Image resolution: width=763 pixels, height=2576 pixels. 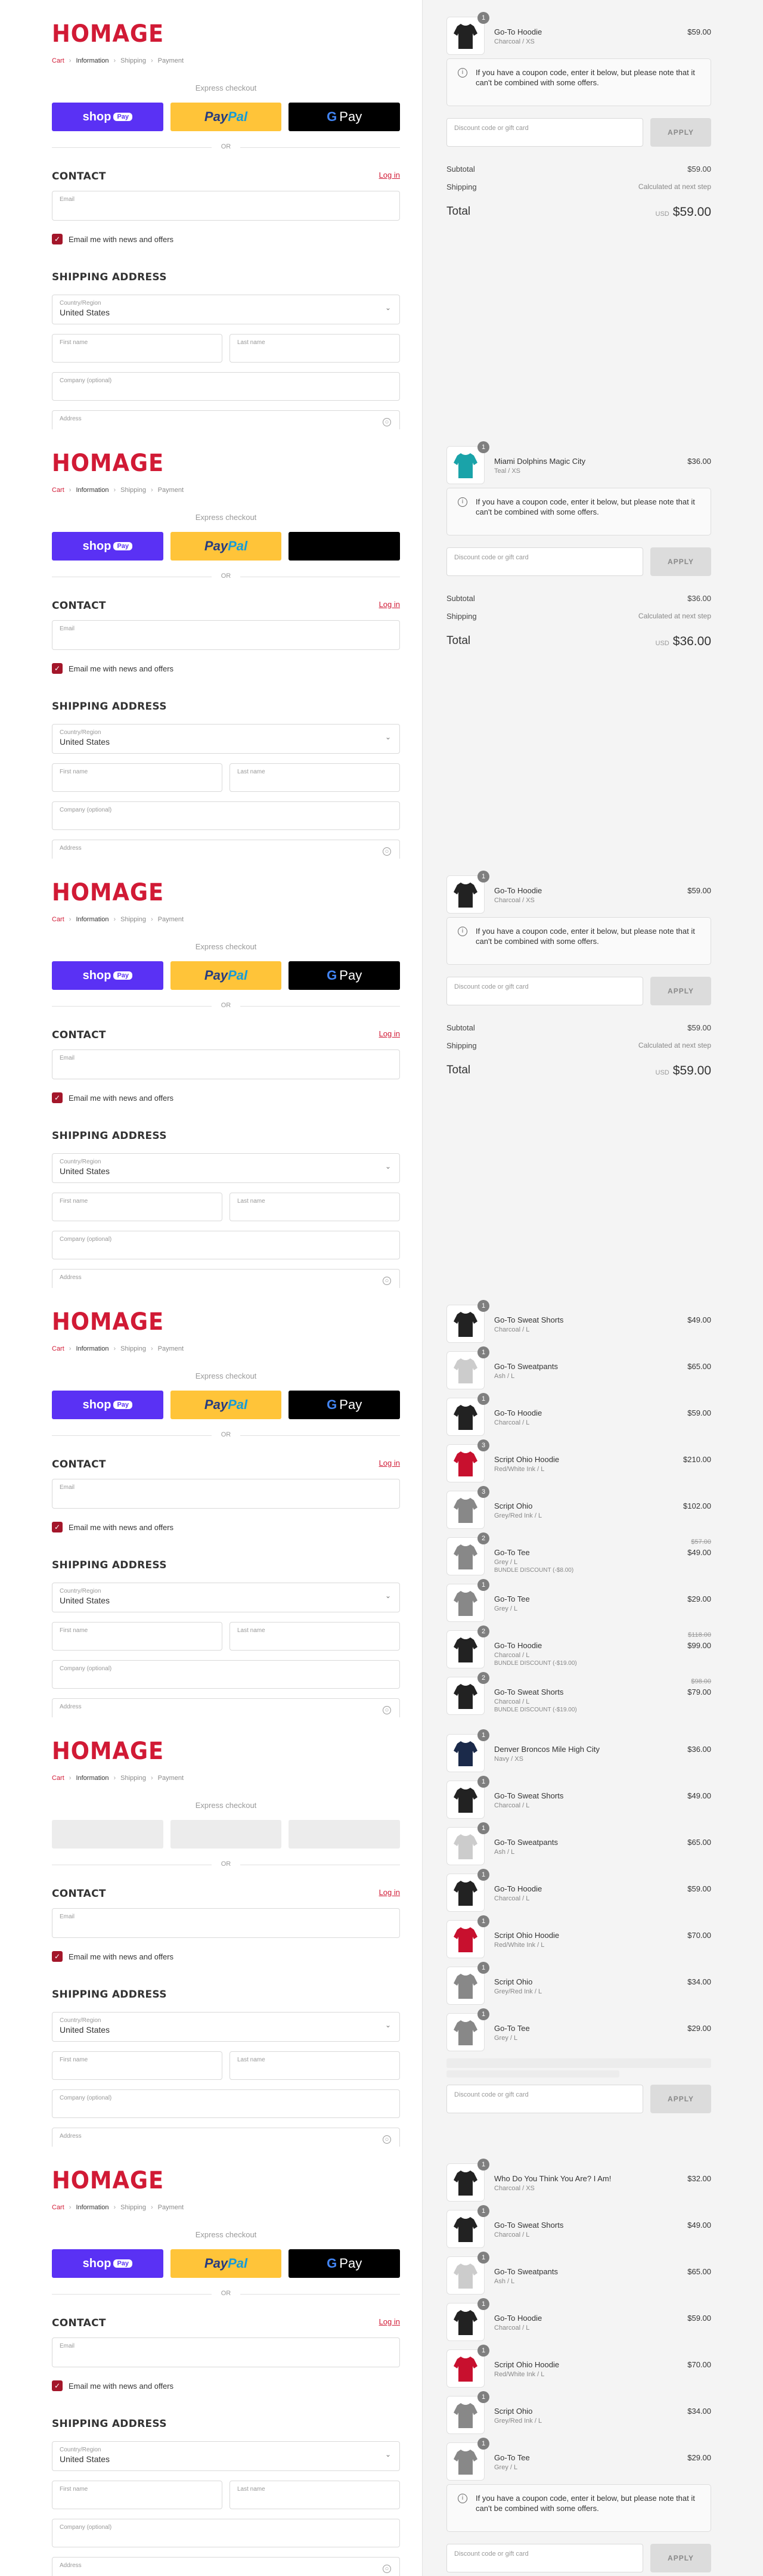 What do you see at coordinates (345, 547) in the screenshot?
I see `google-pay-button` at bounding box center [345, 547].